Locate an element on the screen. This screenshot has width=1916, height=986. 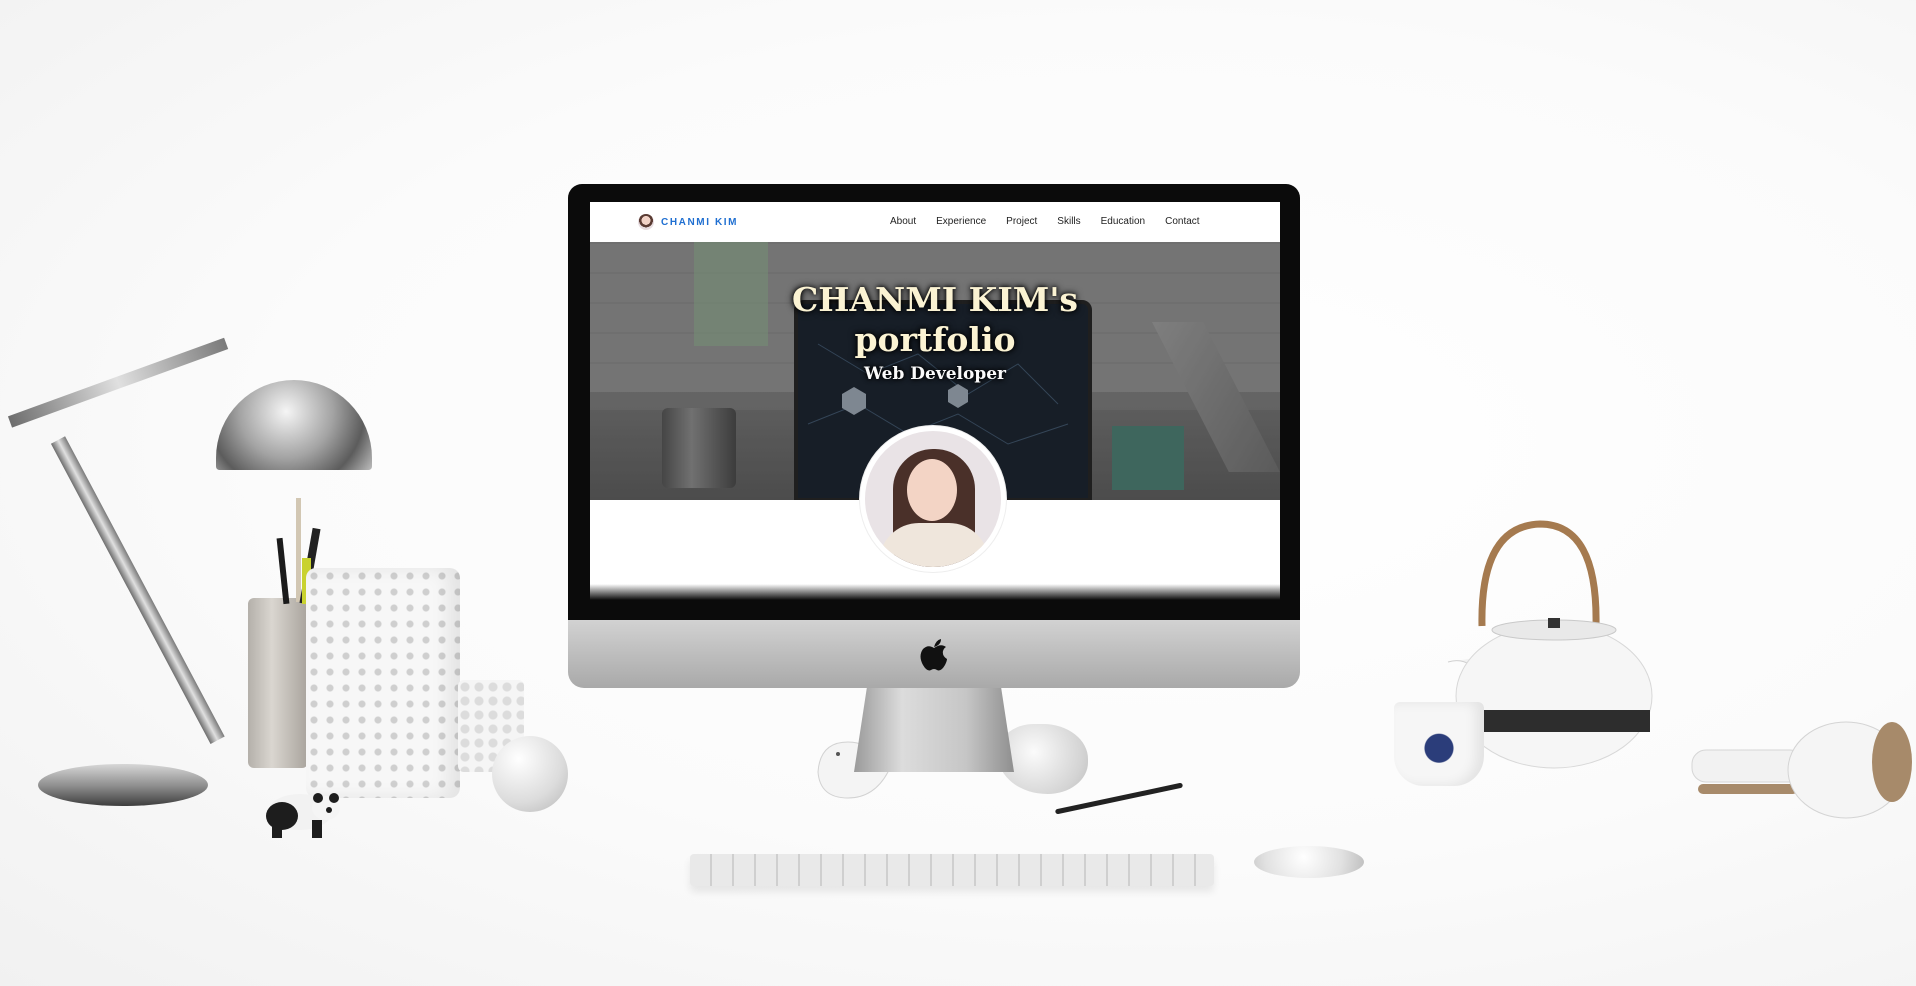
glass-ball is located at coordinates (530, 774).